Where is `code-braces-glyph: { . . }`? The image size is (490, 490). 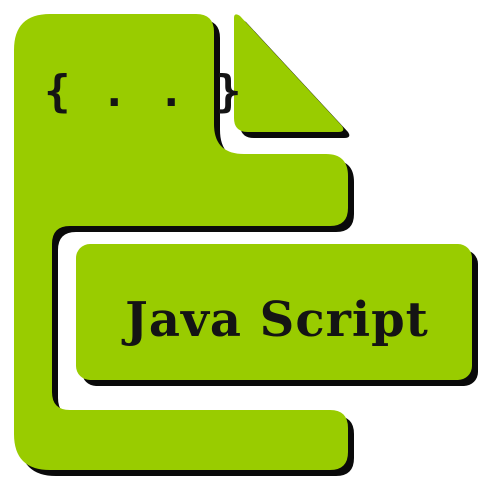
code-braces-glyph: { . . } is located at coordinates (144, 91).